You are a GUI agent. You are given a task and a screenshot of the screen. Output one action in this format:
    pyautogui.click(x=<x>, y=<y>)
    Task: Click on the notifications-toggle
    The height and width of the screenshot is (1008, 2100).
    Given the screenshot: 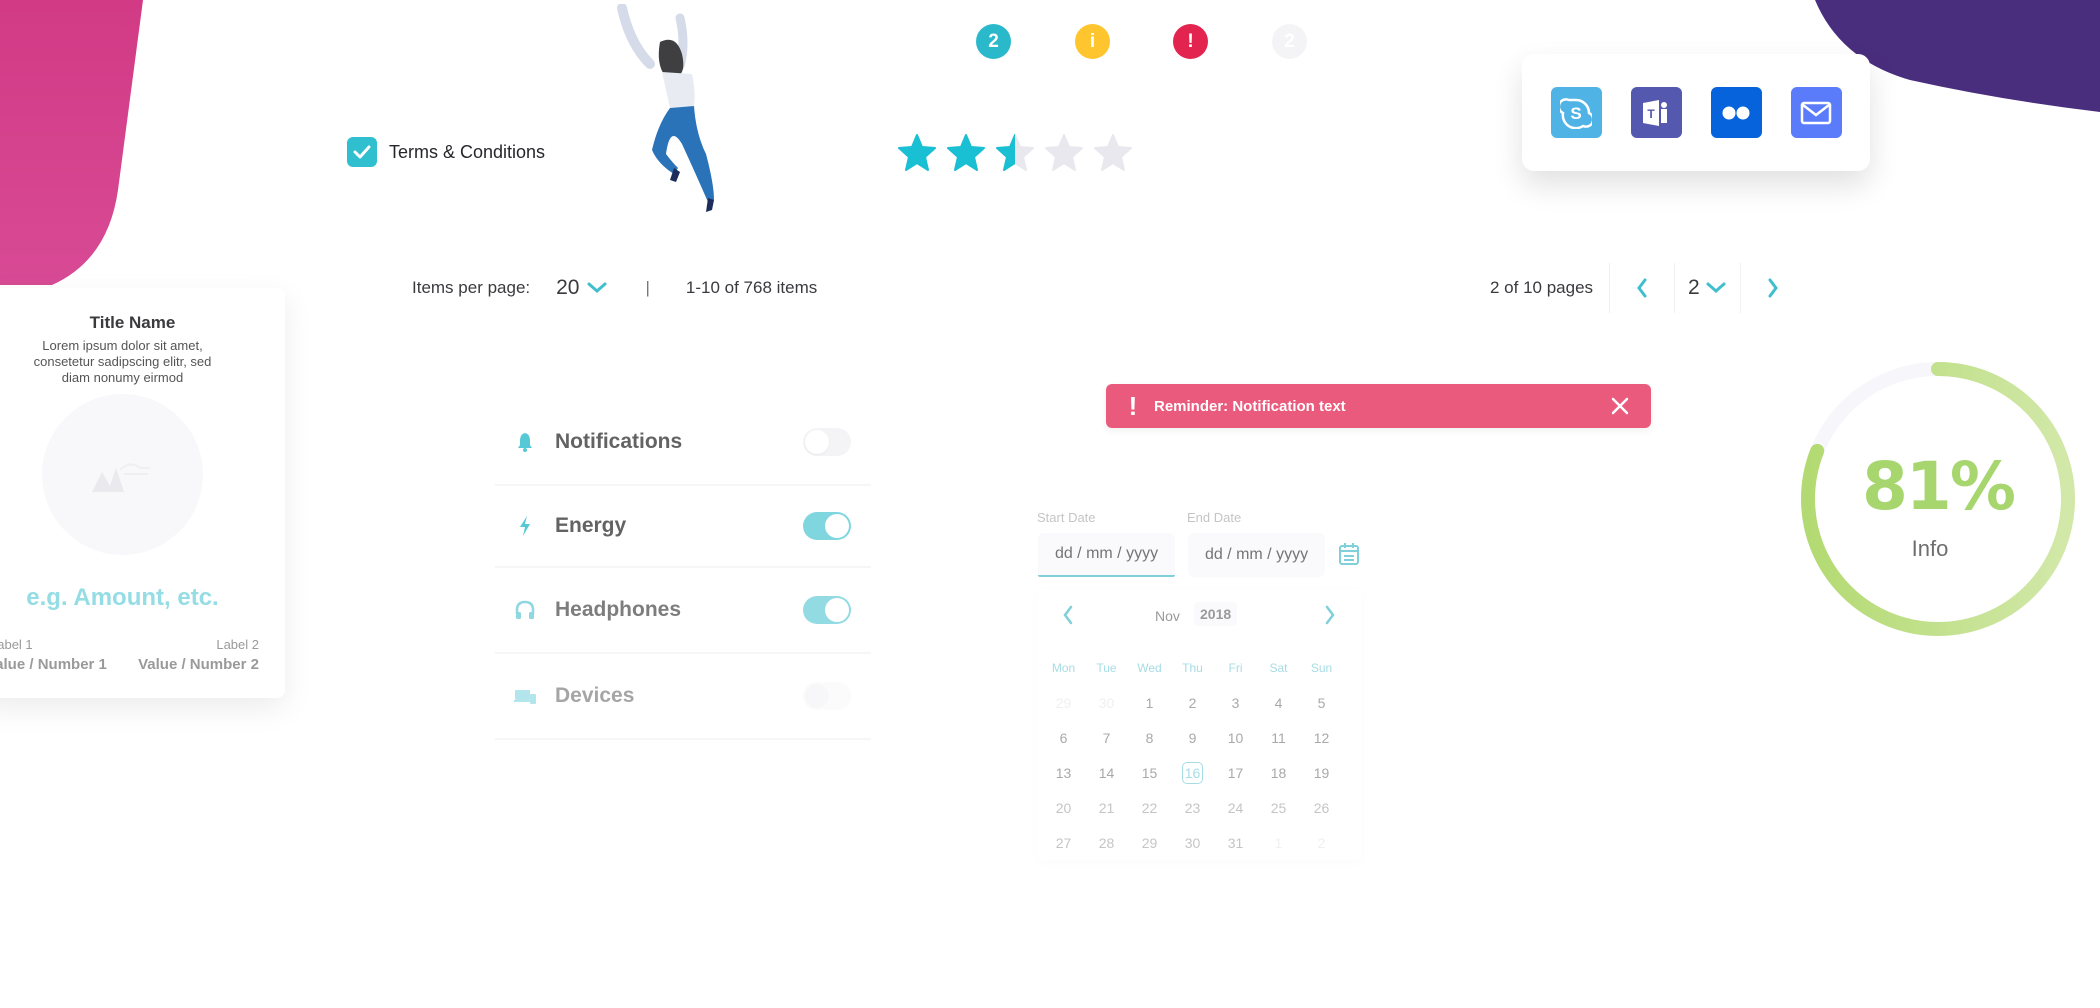 What is the action you would take?
    pyautogui.click(x=827, y=442)
    